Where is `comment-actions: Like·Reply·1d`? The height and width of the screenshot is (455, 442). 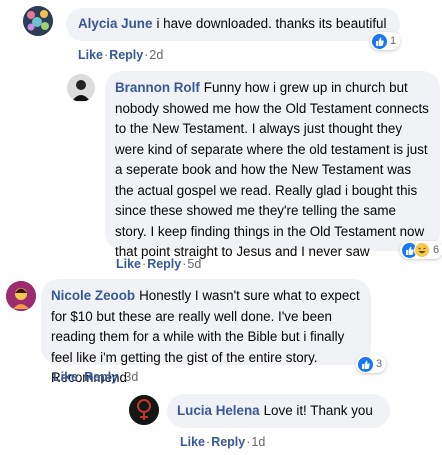
comment-actions: Like·Reply·1d is located at coordinates (222, 442).